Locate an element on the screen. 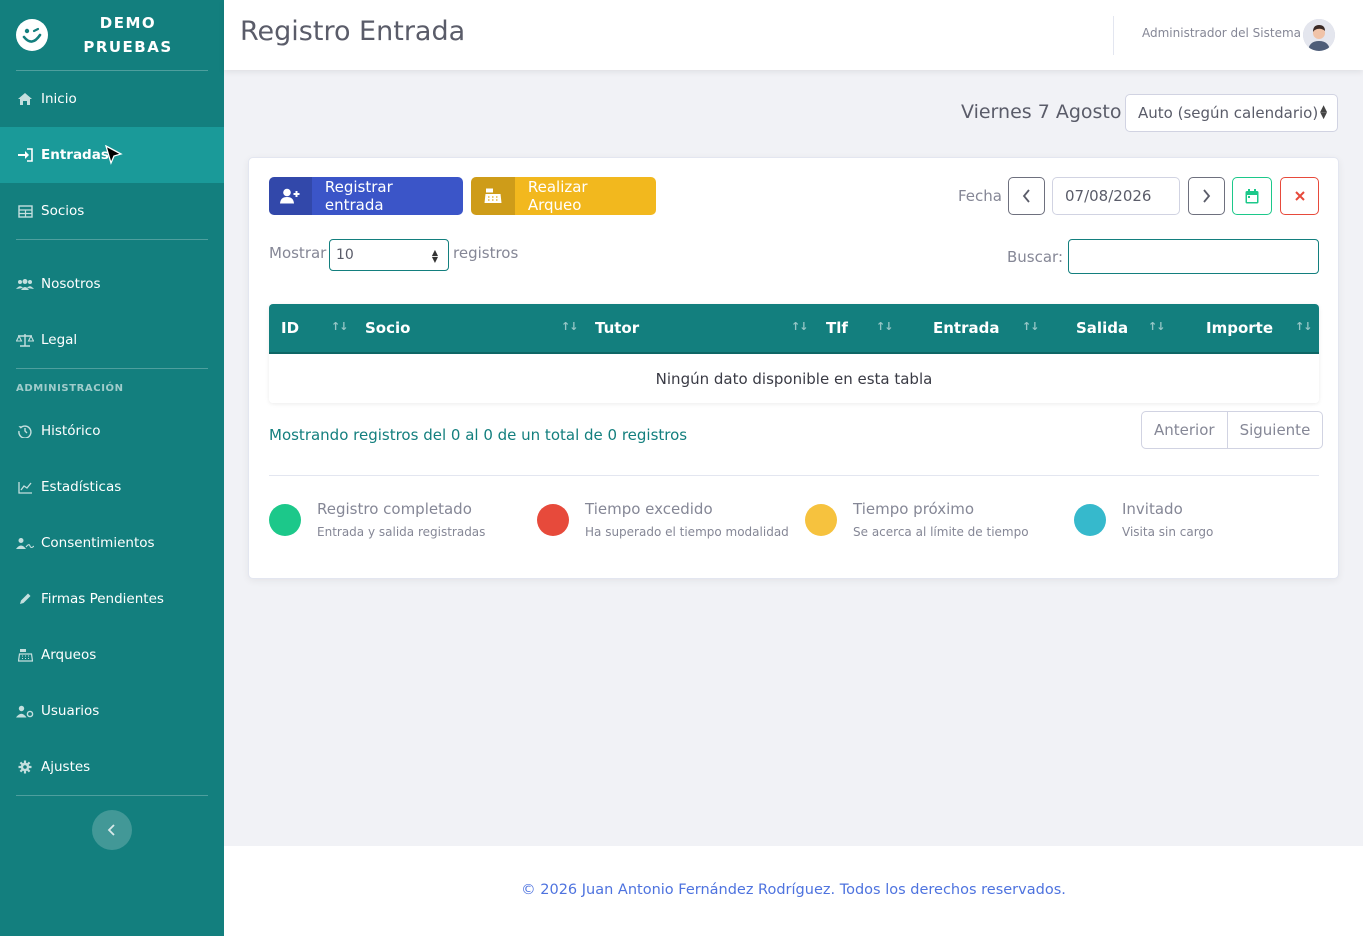 The height and width of the screenshot is (936, 1363). sidebar-toggle-button is located at coordinates (112, 830).